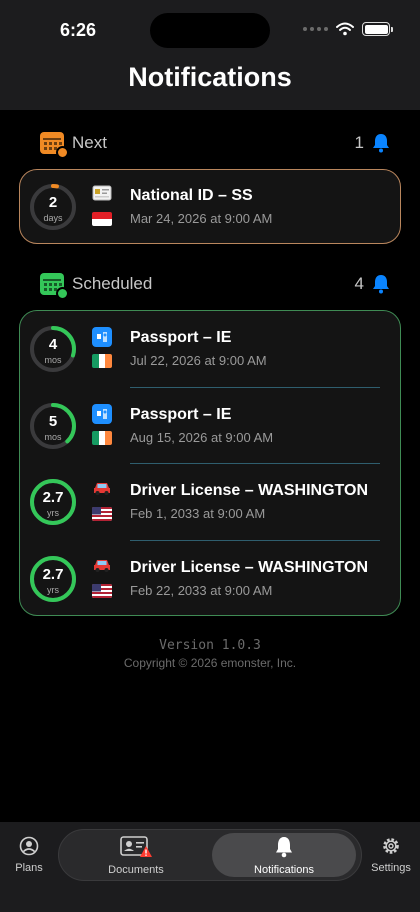 The image size is (420, 912). What do you see at coordinates (210, 55) in the screenshot?
I see `header-bar: 6:26 Notifications` at bounding box center [210, 55].